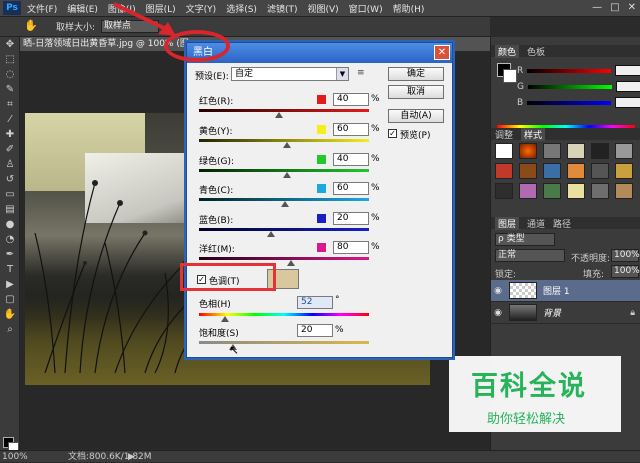  Describe the element at coordinates (10, 299) in the screenshot. I see `shape-tool-icon: ▢` at that location.